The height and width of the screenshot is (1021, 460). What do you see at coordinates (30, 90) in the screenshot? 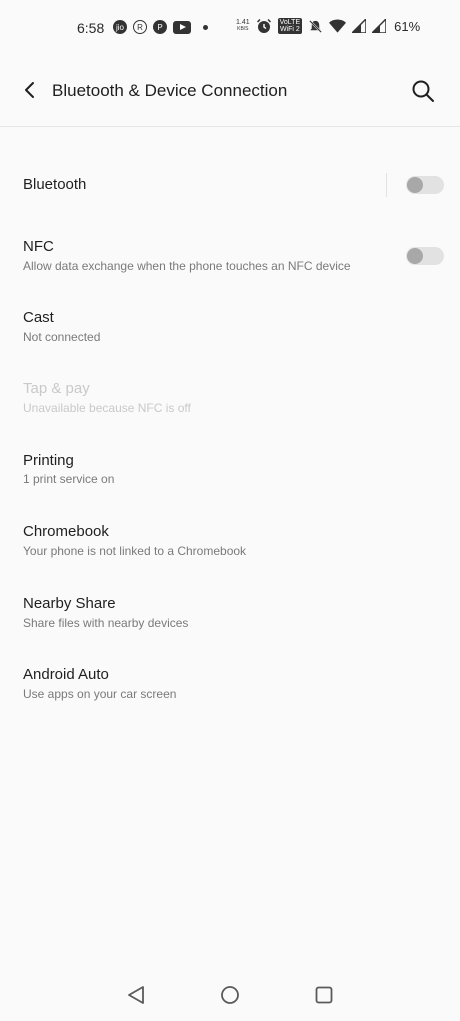
I see `back-arrow-icon` at bounding box center [30, 90].